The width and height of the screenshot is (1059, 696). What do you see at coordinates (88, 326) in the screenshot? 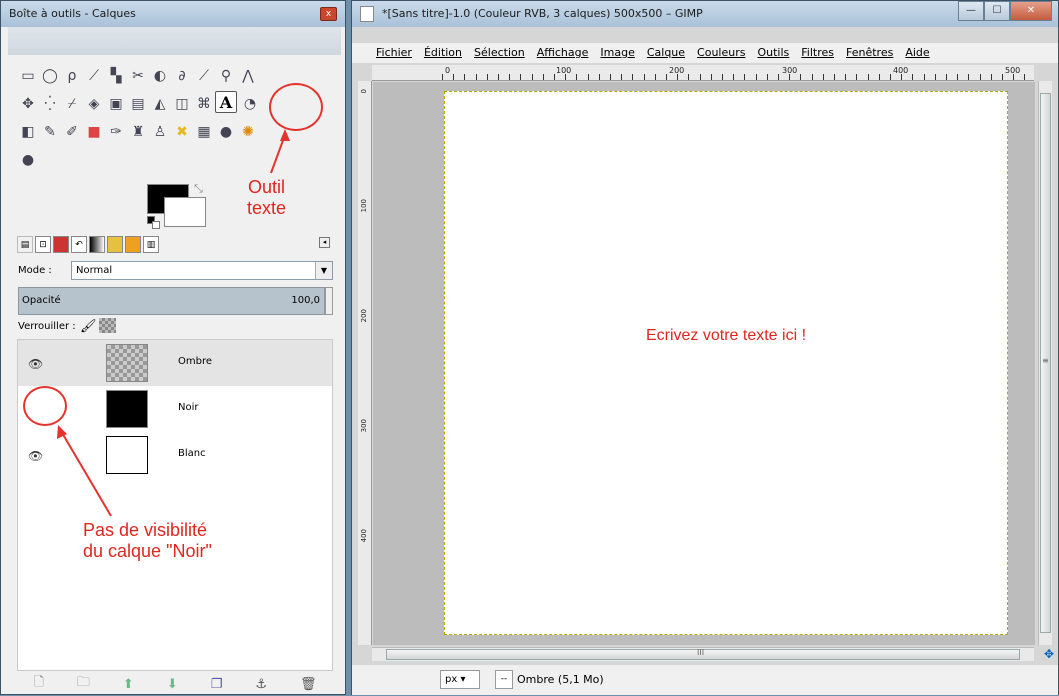
I see `lock-pixels-icon: 🖌` at bounding box center [88, 326].